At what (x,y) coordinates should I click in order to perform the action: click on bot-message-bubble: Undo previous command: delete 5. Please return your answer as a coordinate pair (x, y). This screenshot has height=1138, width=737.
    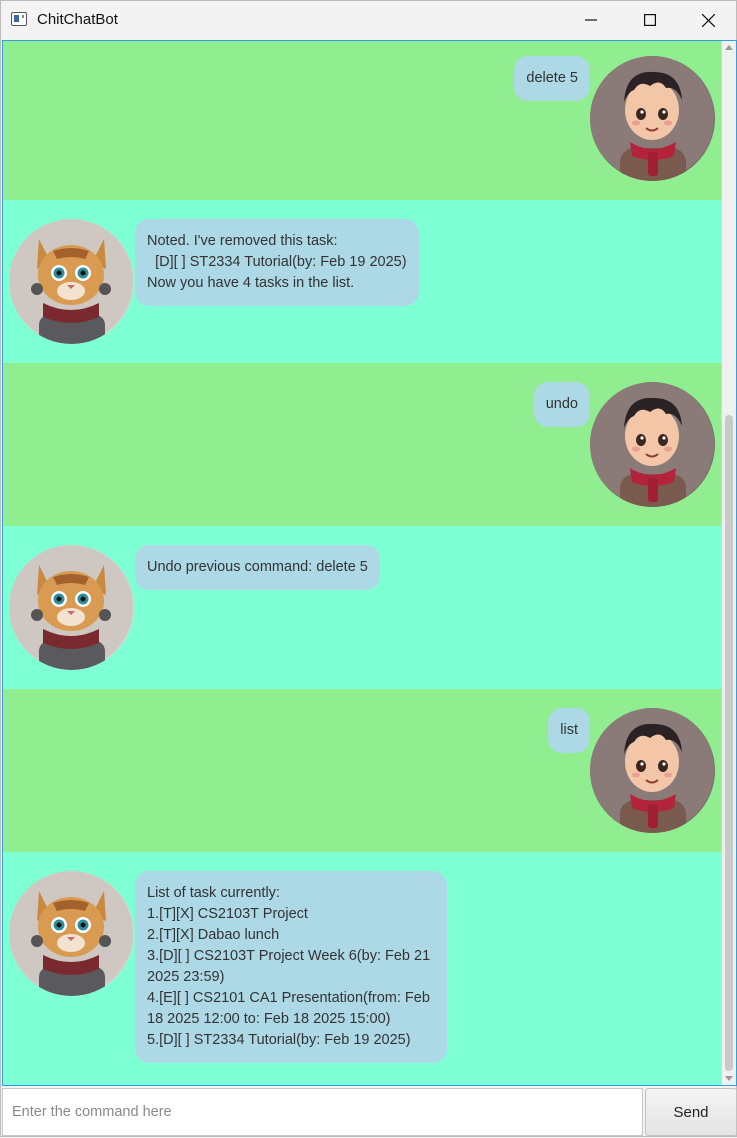
    Looking at the image, I should click on (257, 567).